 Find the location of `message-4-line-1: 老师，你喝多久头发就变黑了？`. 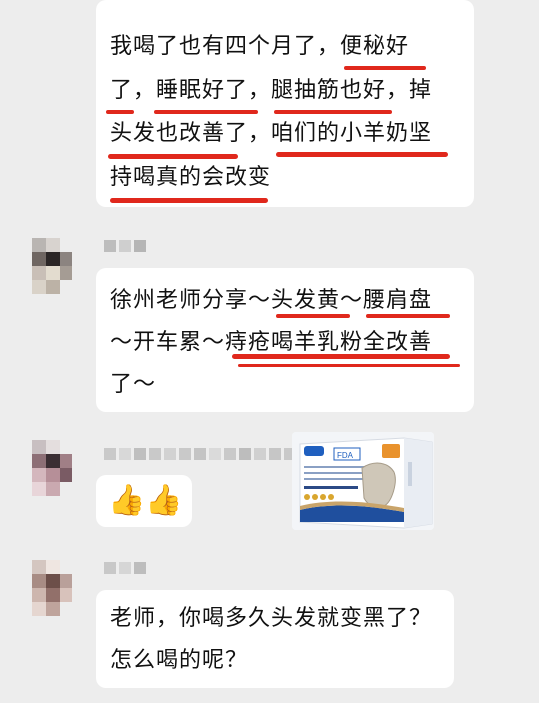

message-4-line-1: 老师，你喝多久头发就变黑了？ is located at coordinates (271, 618).